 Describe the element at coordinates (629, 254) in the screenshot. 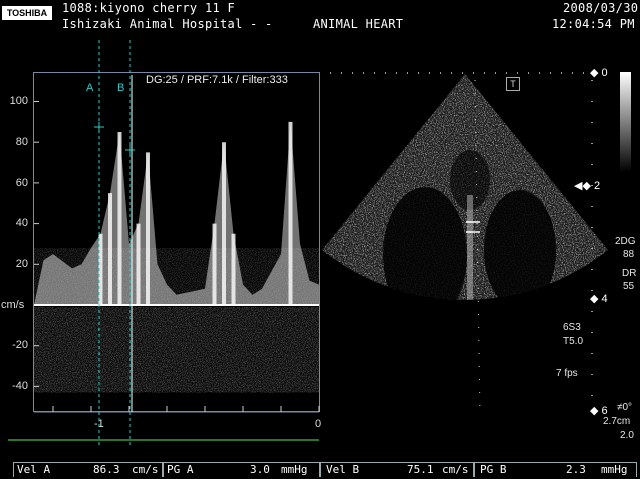

I see `param-2dg-value: 88` at that location.